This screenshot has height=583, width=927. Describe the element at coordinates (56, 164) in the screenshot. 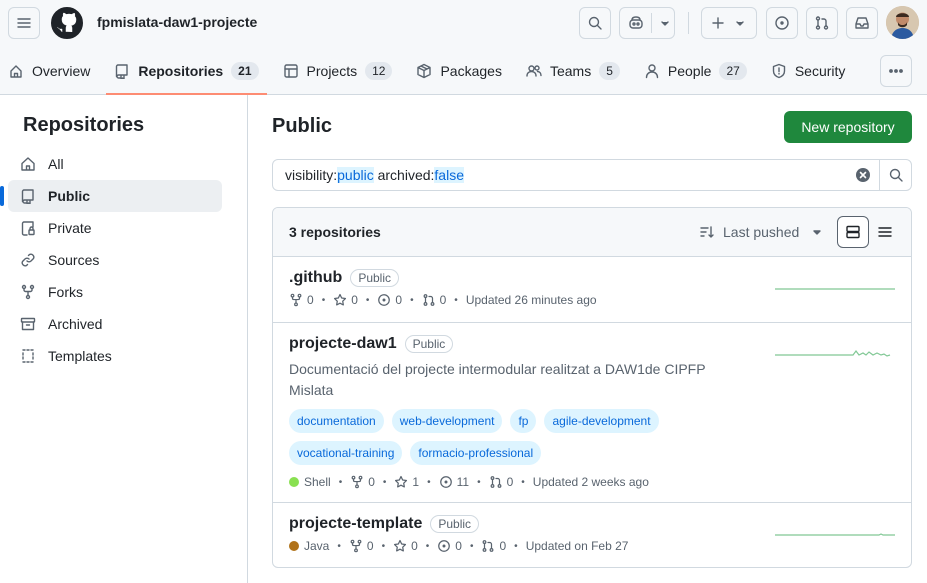

I see `sidebar-item-label: All` at that location.